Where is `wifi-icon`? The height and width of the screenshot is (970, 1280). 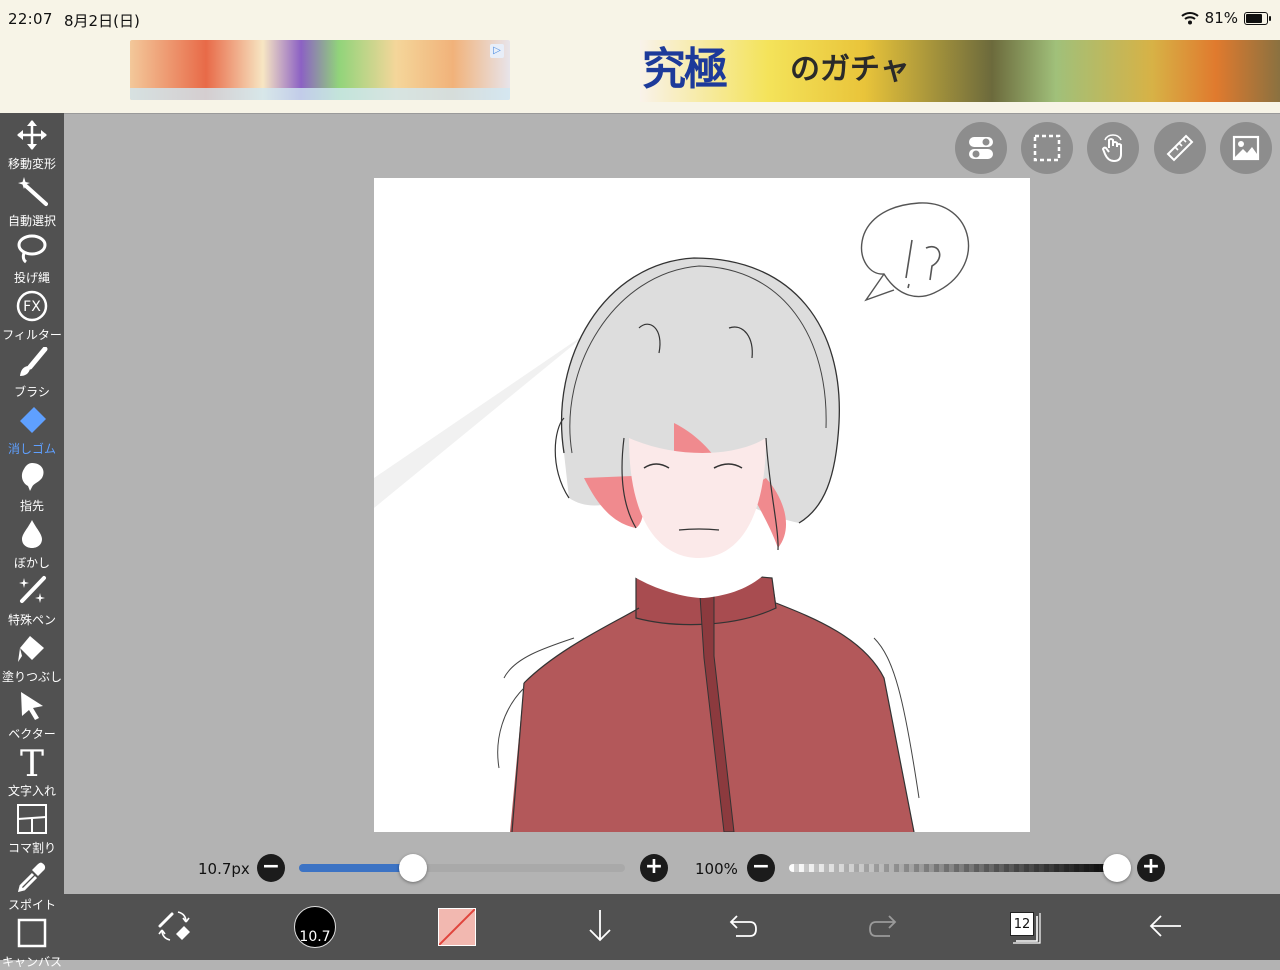
wifi-icon is located at coordinates (1189, 18).